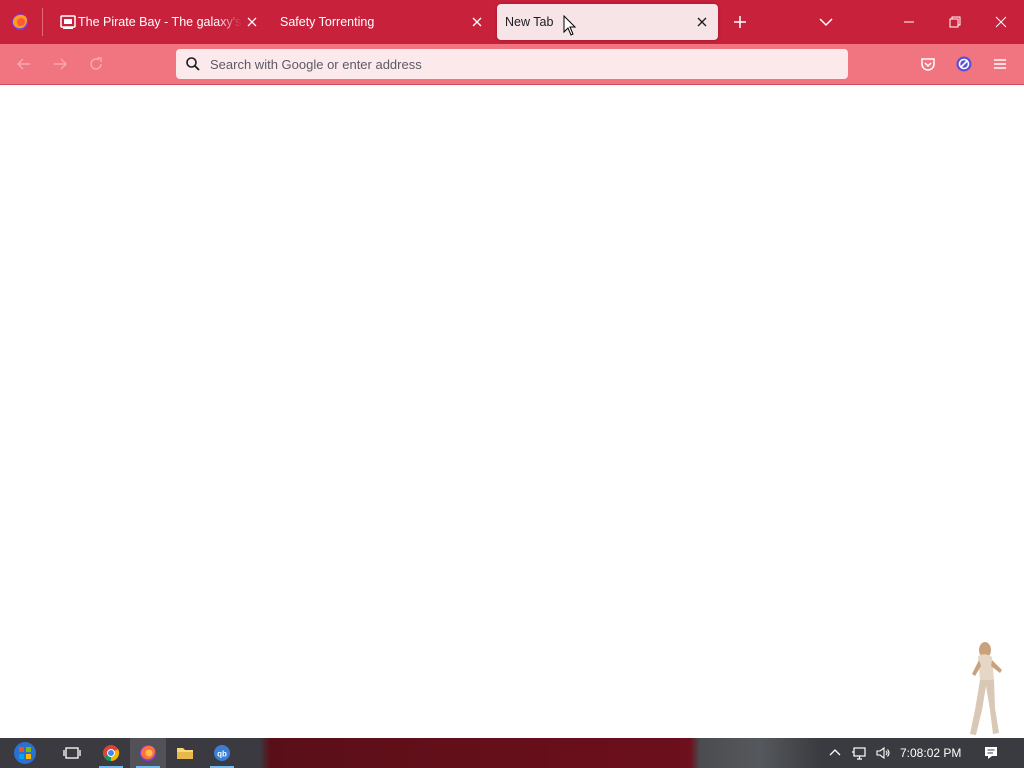 This screenshot has height=768, width=1024. I want to click on address-bar: Search with Google or enter address, so click(512, 64).